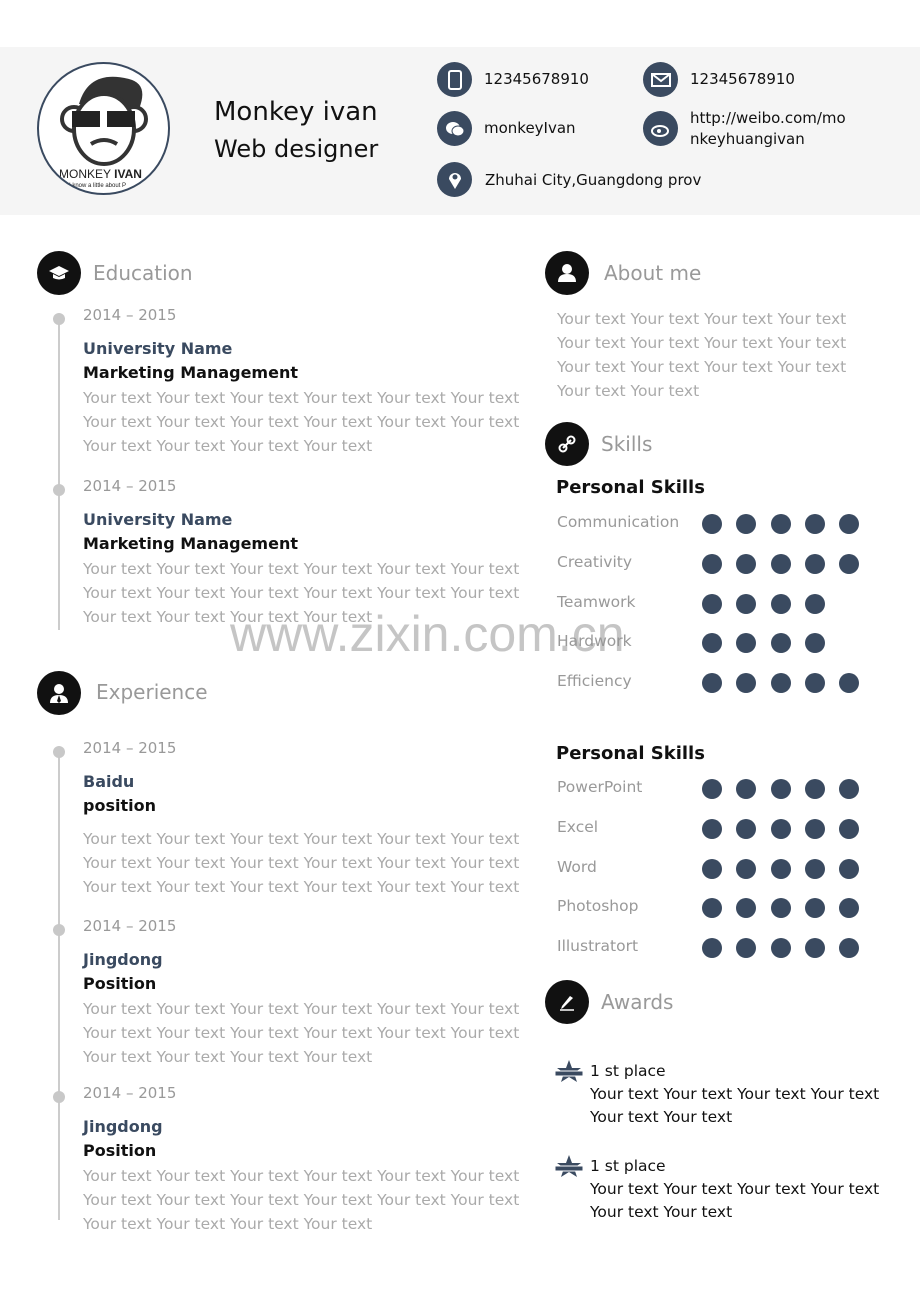 This screenshot has width=920, height=1302. What do you see at coordinates (427, 634) in the screenshot?
I see `watermark: www.zixin.com.cn` at bounding box center [427, 634].